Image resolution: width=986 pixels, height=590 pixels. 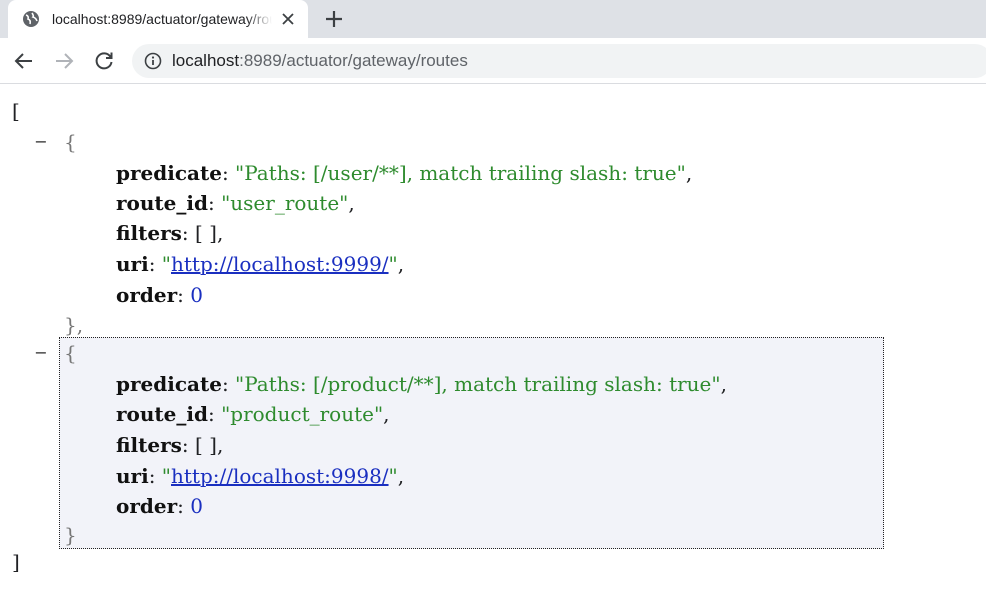 I want to click on forward-arrow-icon, so click(x=64, y=61).